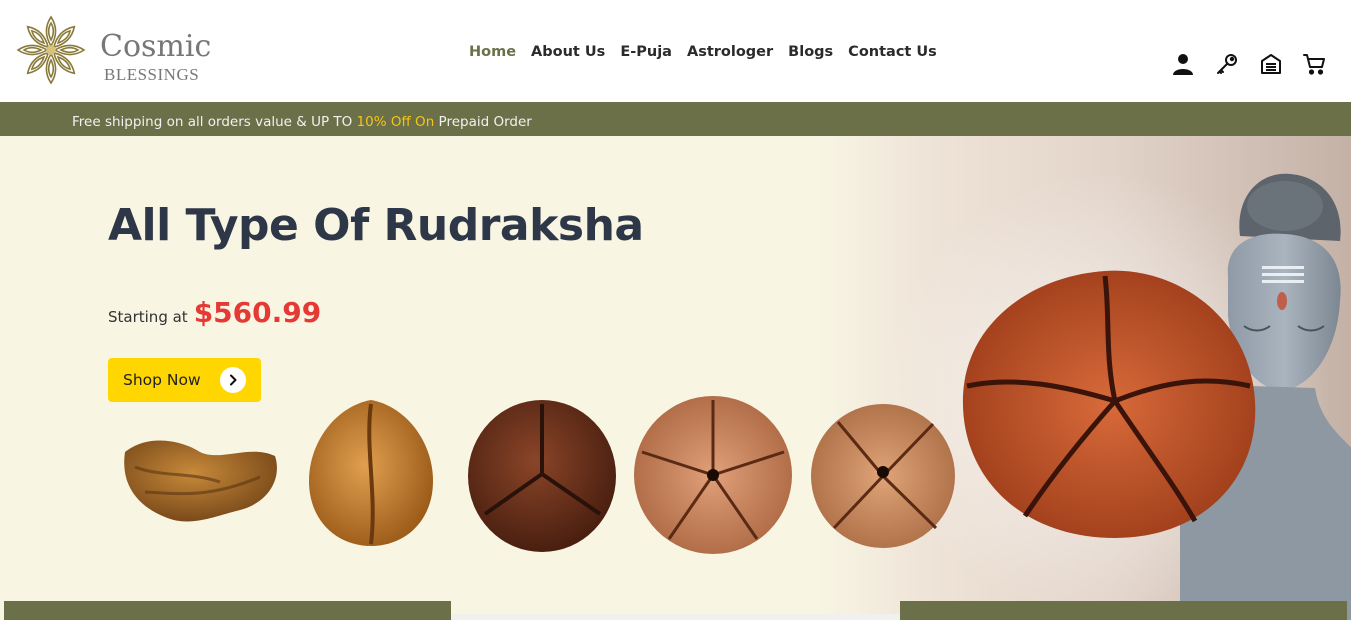 This screenshot has width=1351, height=620. Describe the element at coordinates (675, 617) in the screenshot. I see `bottom-strip-middle` at that location.